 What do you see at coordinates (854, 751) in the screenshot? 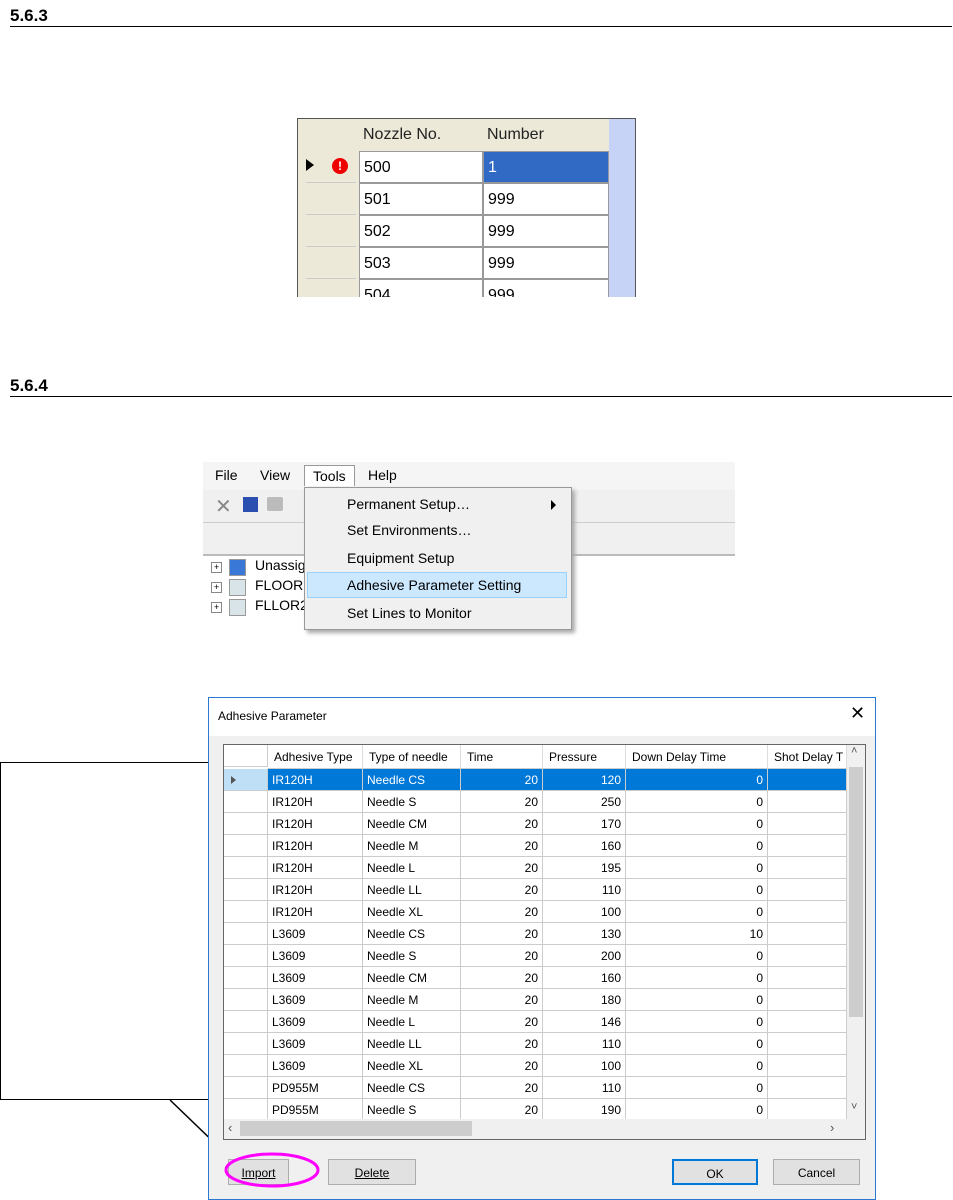
I see `scroll-up-icon: ˄` at bounding box center [854, 751].